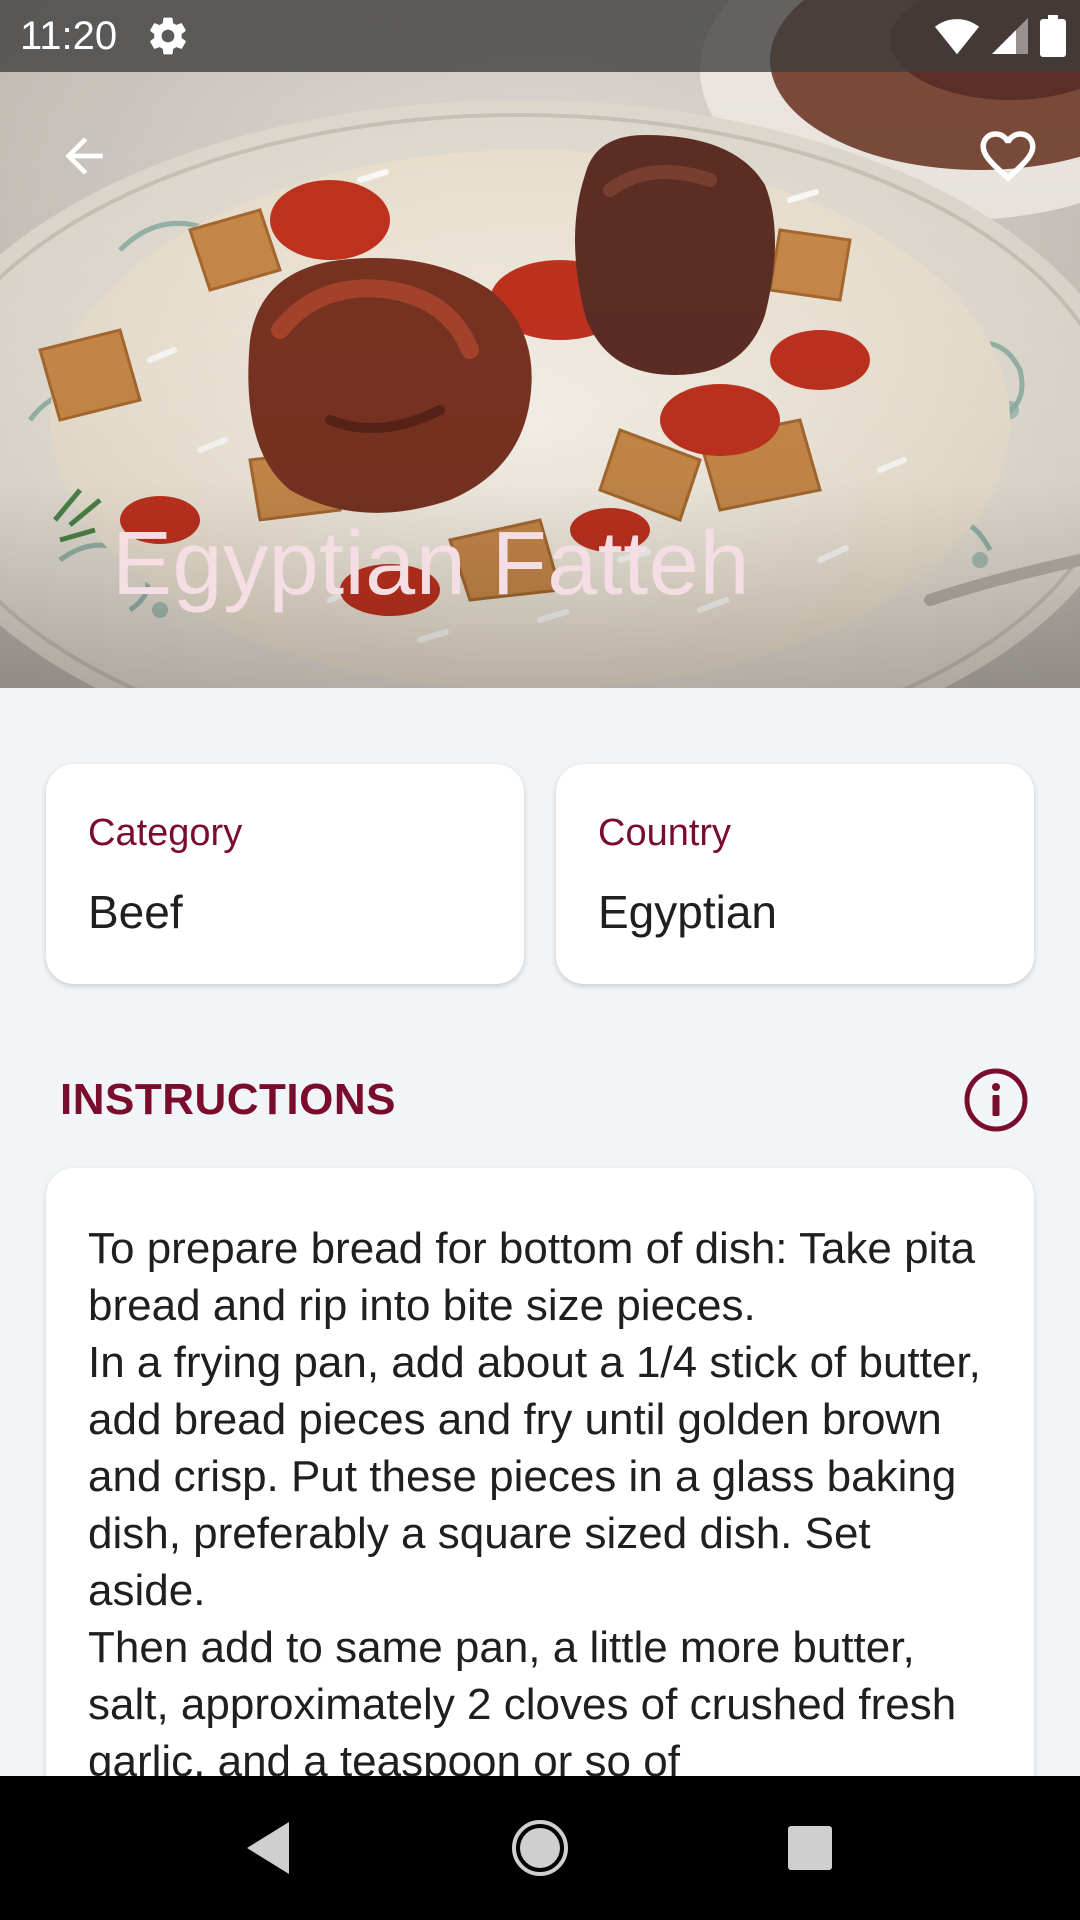  I want to click on category-card: Category Beef, so click(285, 874).